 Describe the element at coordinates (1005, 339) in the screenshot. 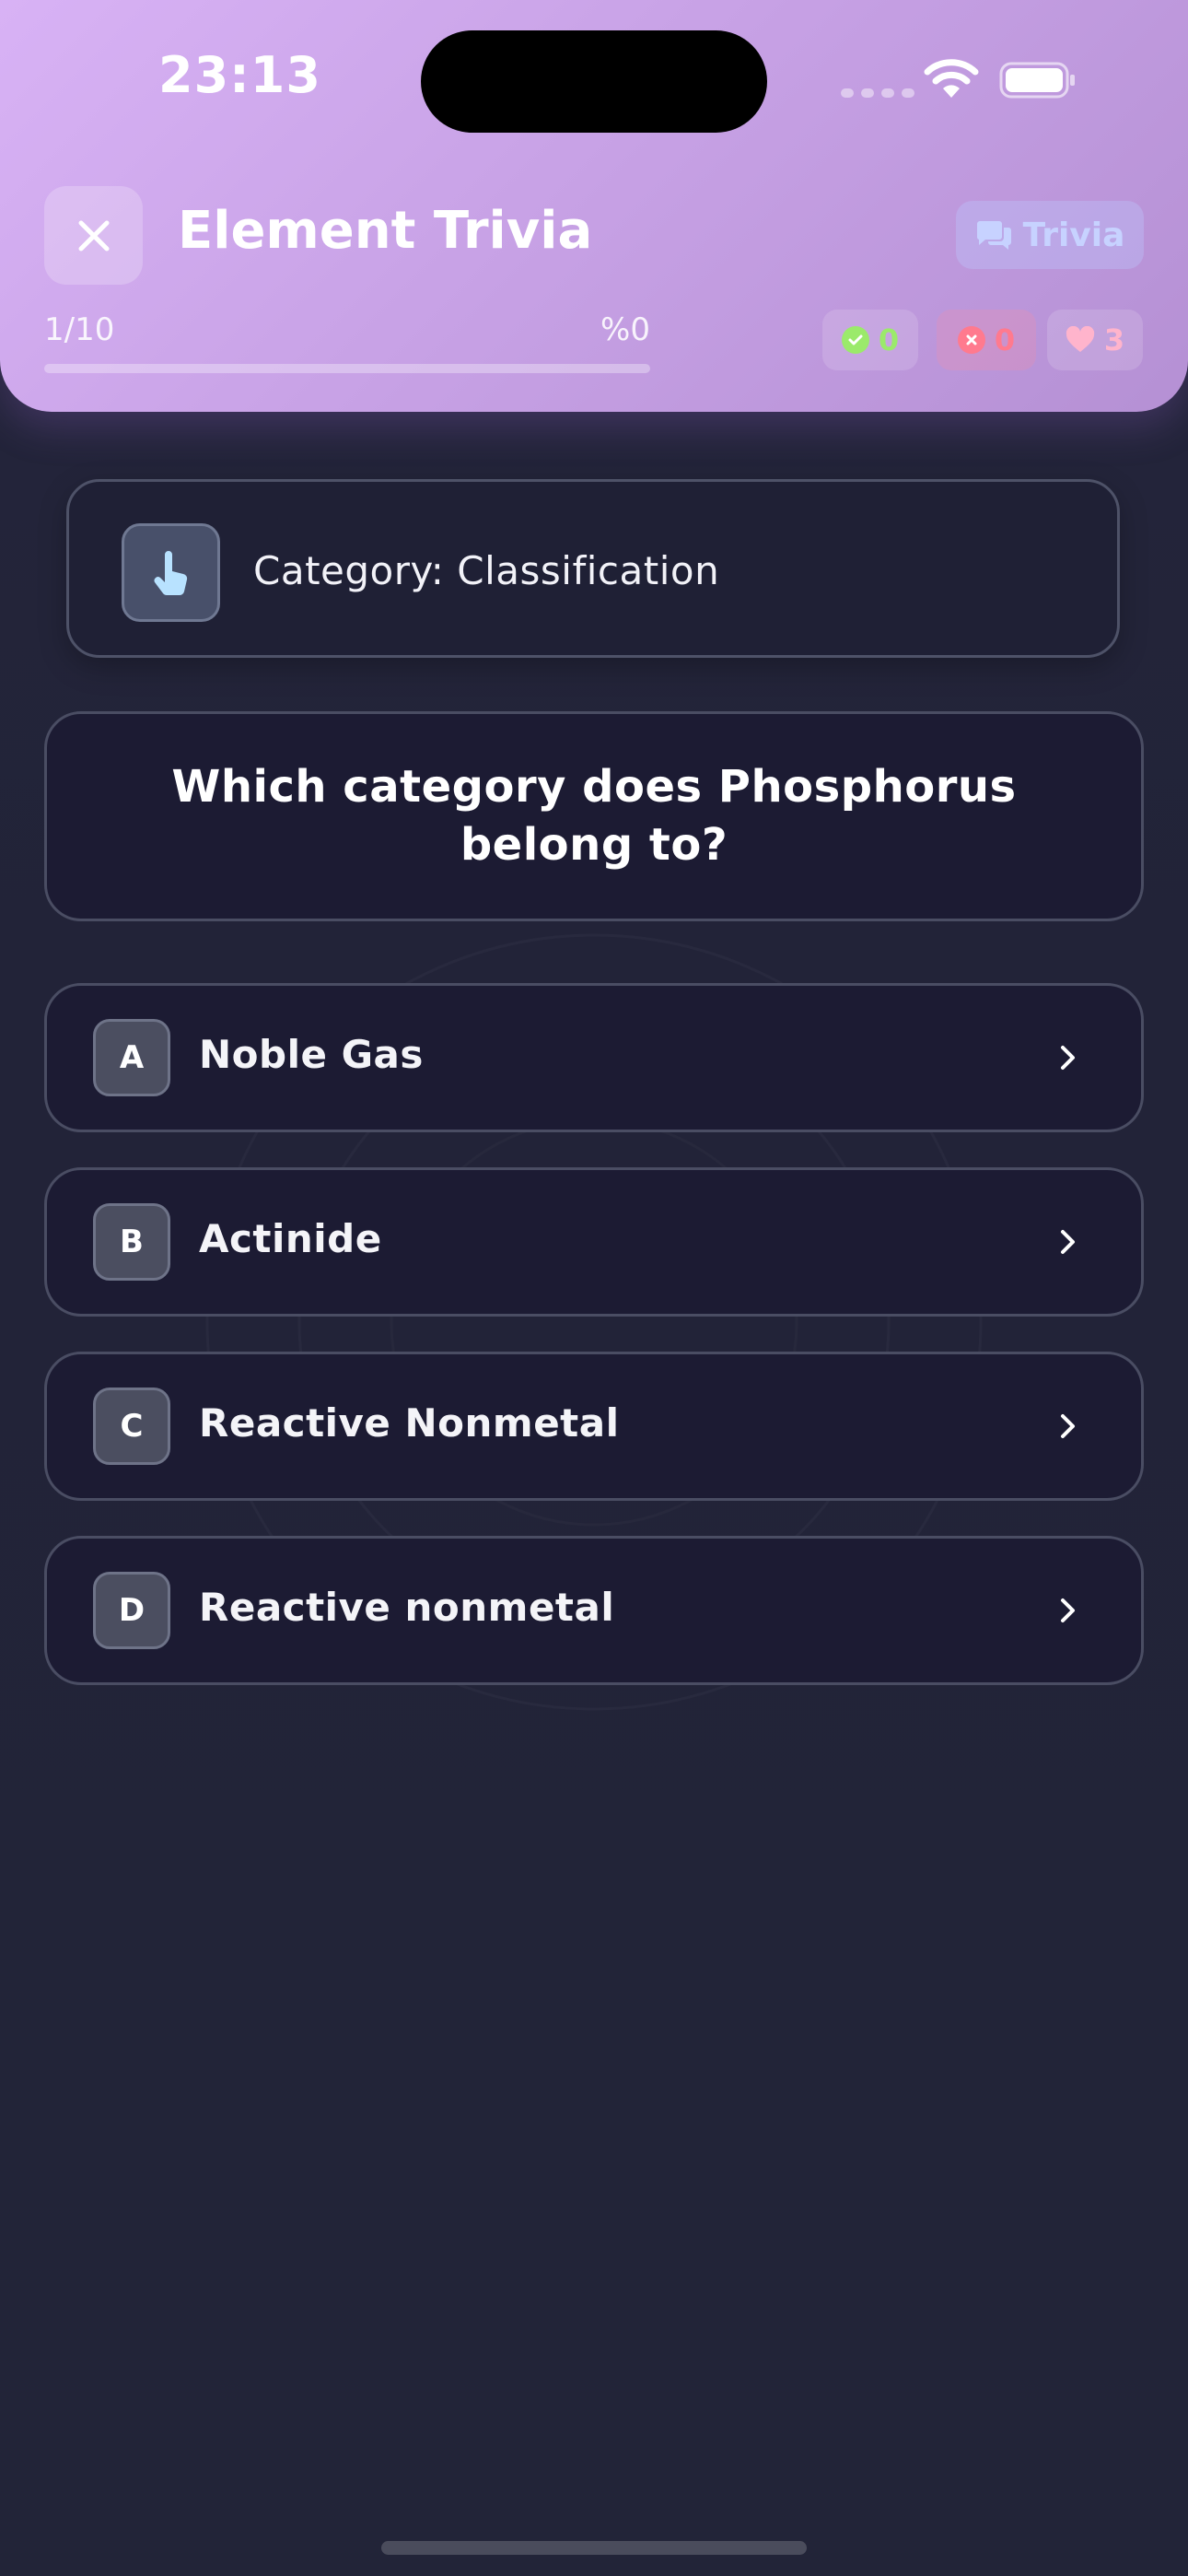

I see `wrong-count: 0` at that location.